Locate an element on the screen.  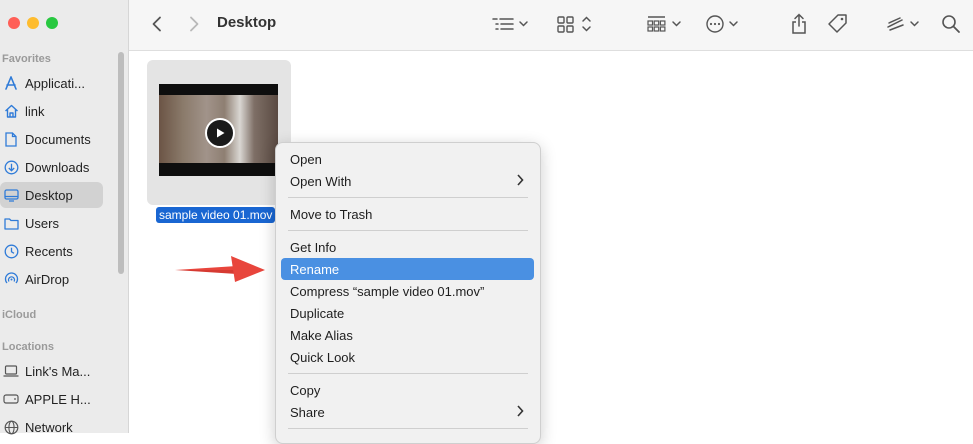
search-button is located at coordinates (951, 24).